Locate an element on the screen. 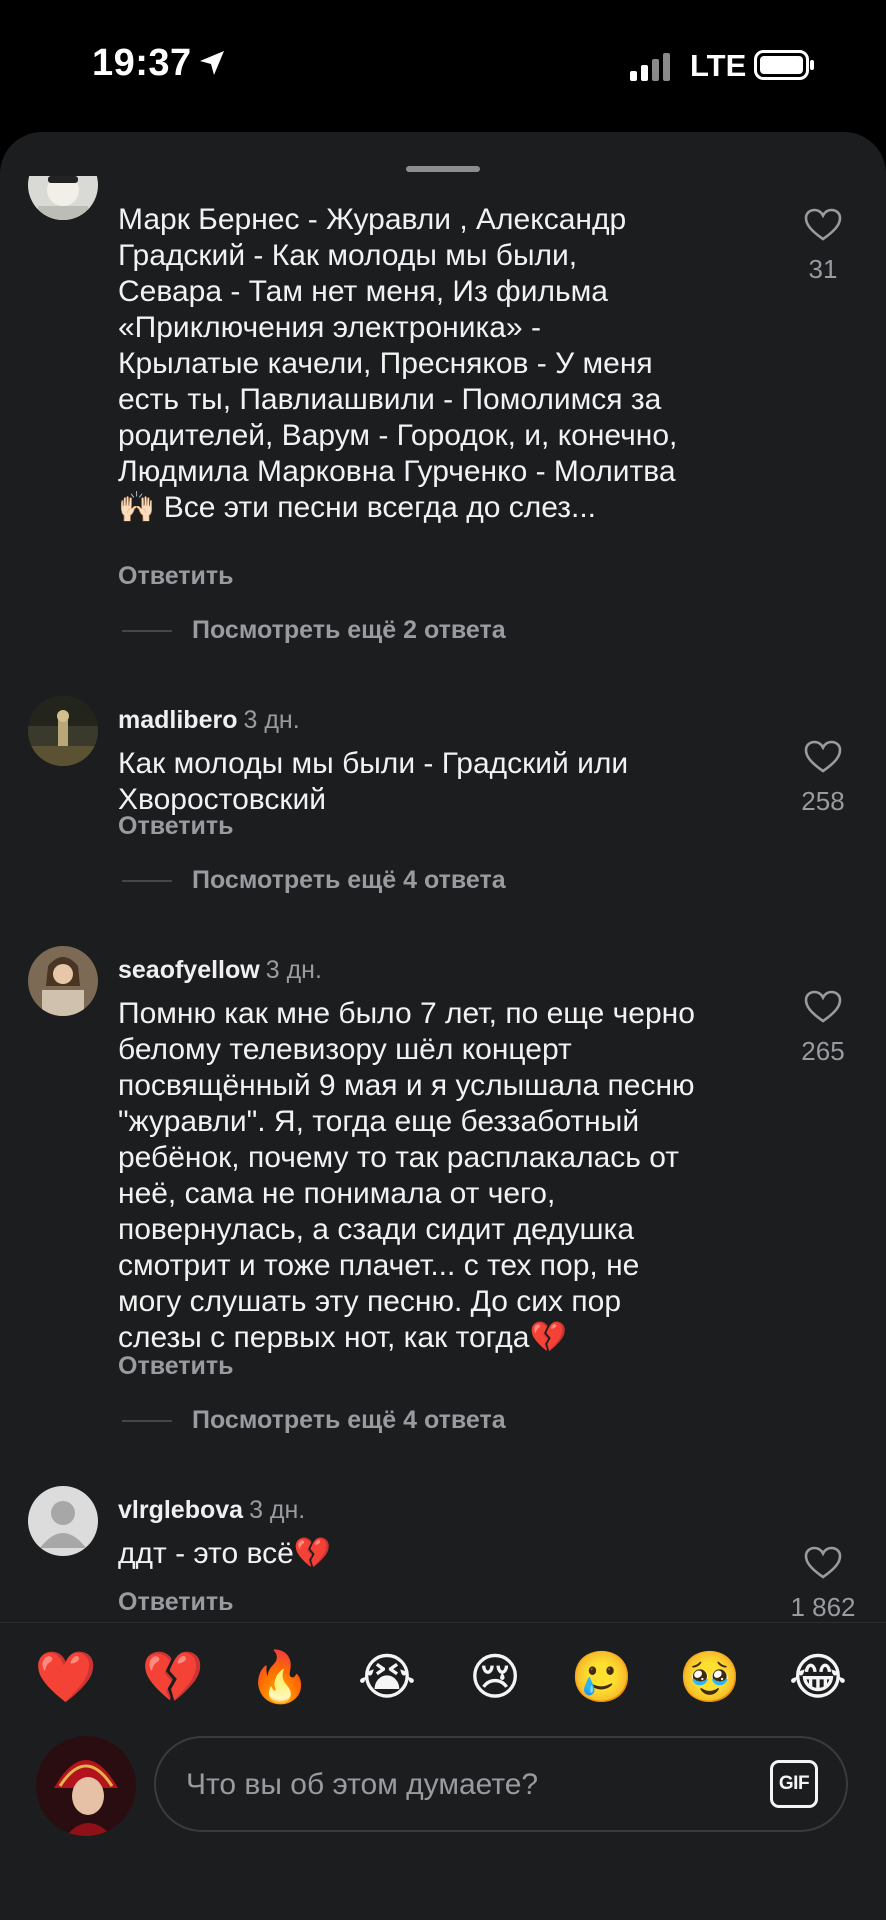 The width and height of the screenshot is (886, 1920). username: vlrglebova is located at coordinates (180, 1510).